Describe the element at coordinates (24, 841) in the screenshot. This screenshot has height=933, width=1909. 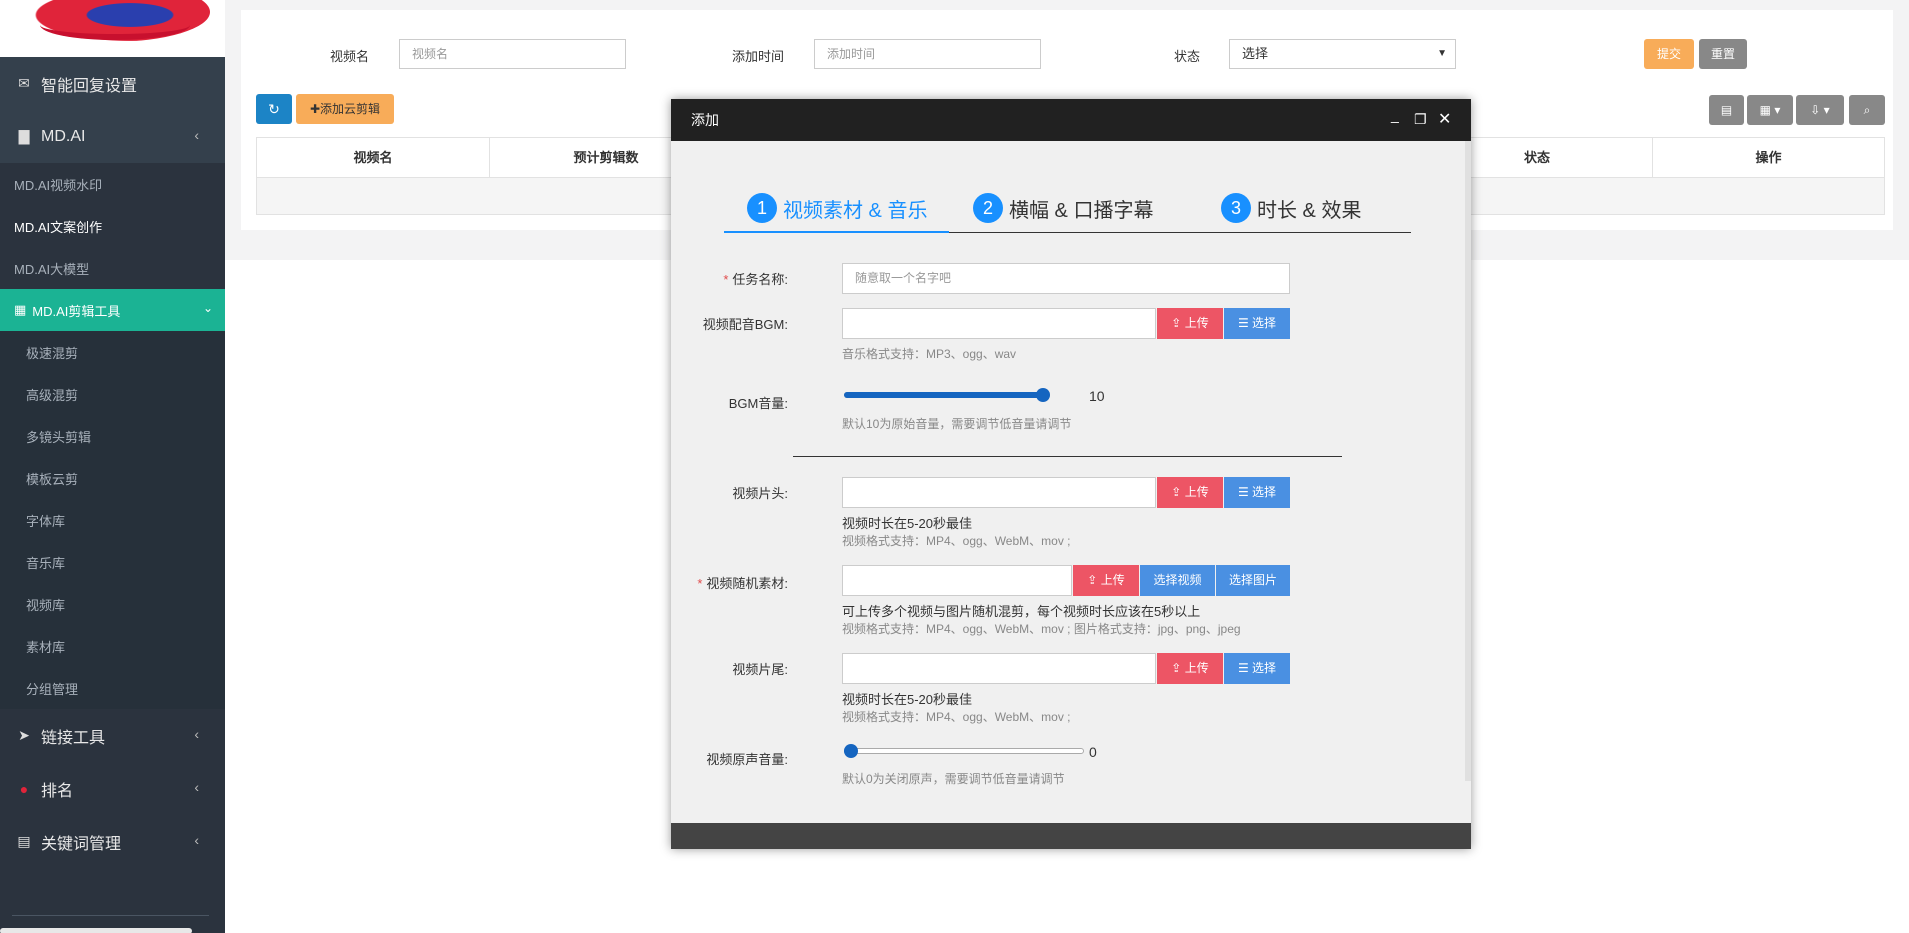
I see `document-icon: ▤` at that location.